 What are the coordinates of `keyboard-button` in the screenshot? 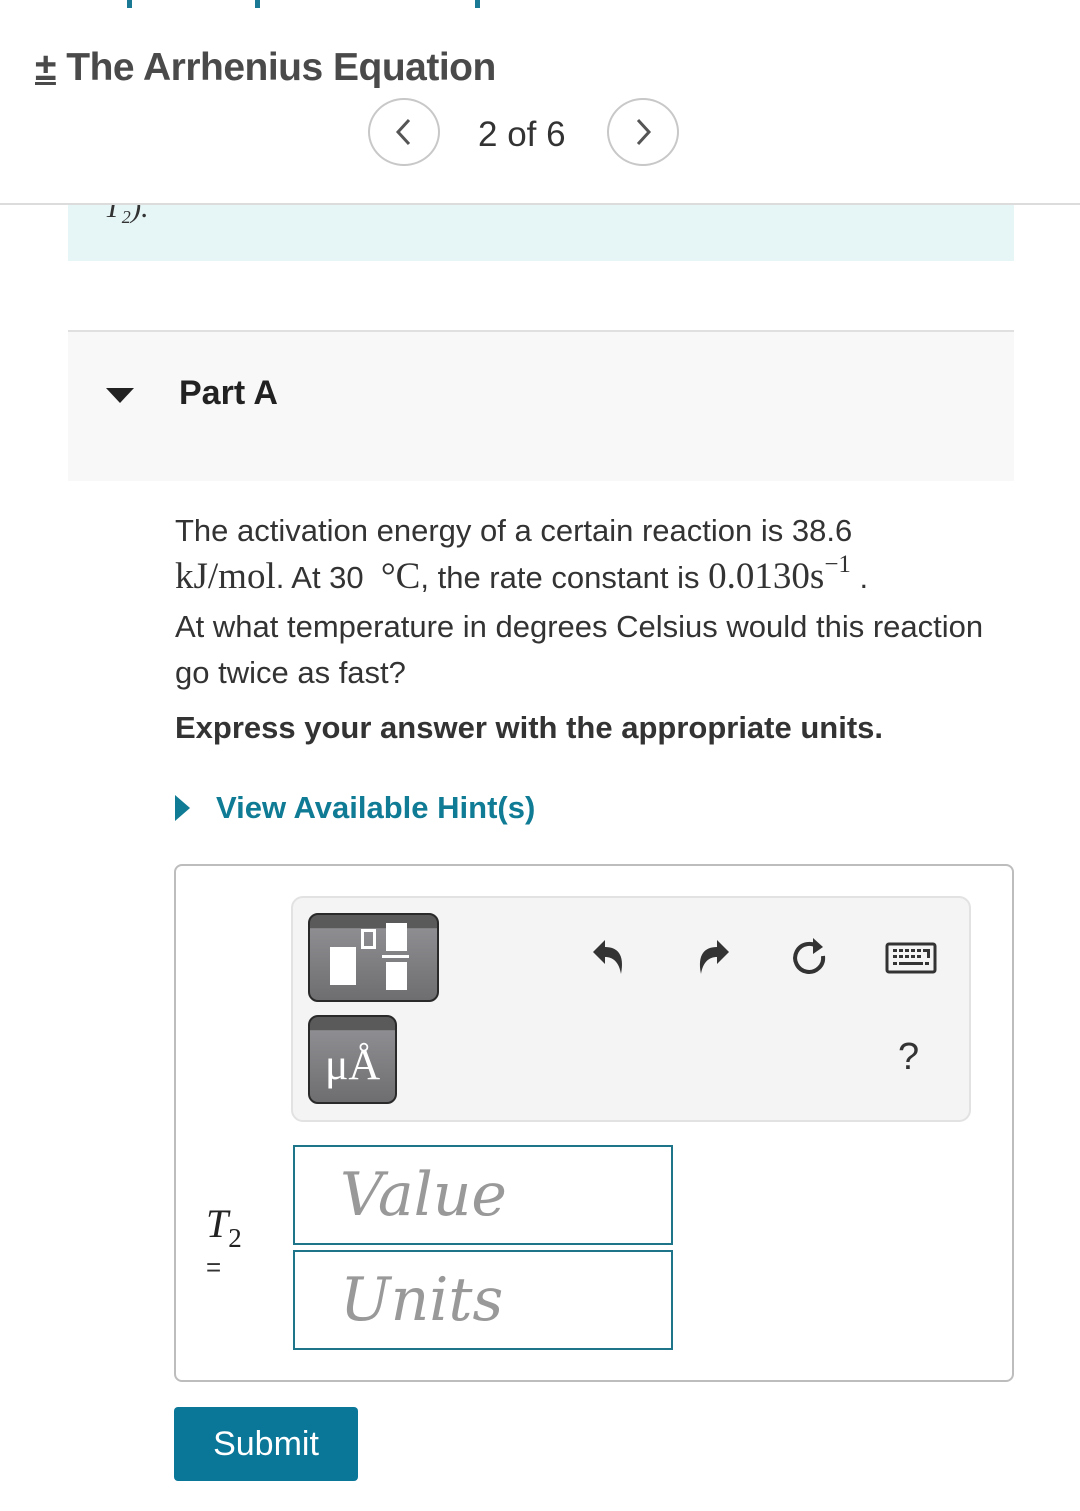 It's located at (911, 957).